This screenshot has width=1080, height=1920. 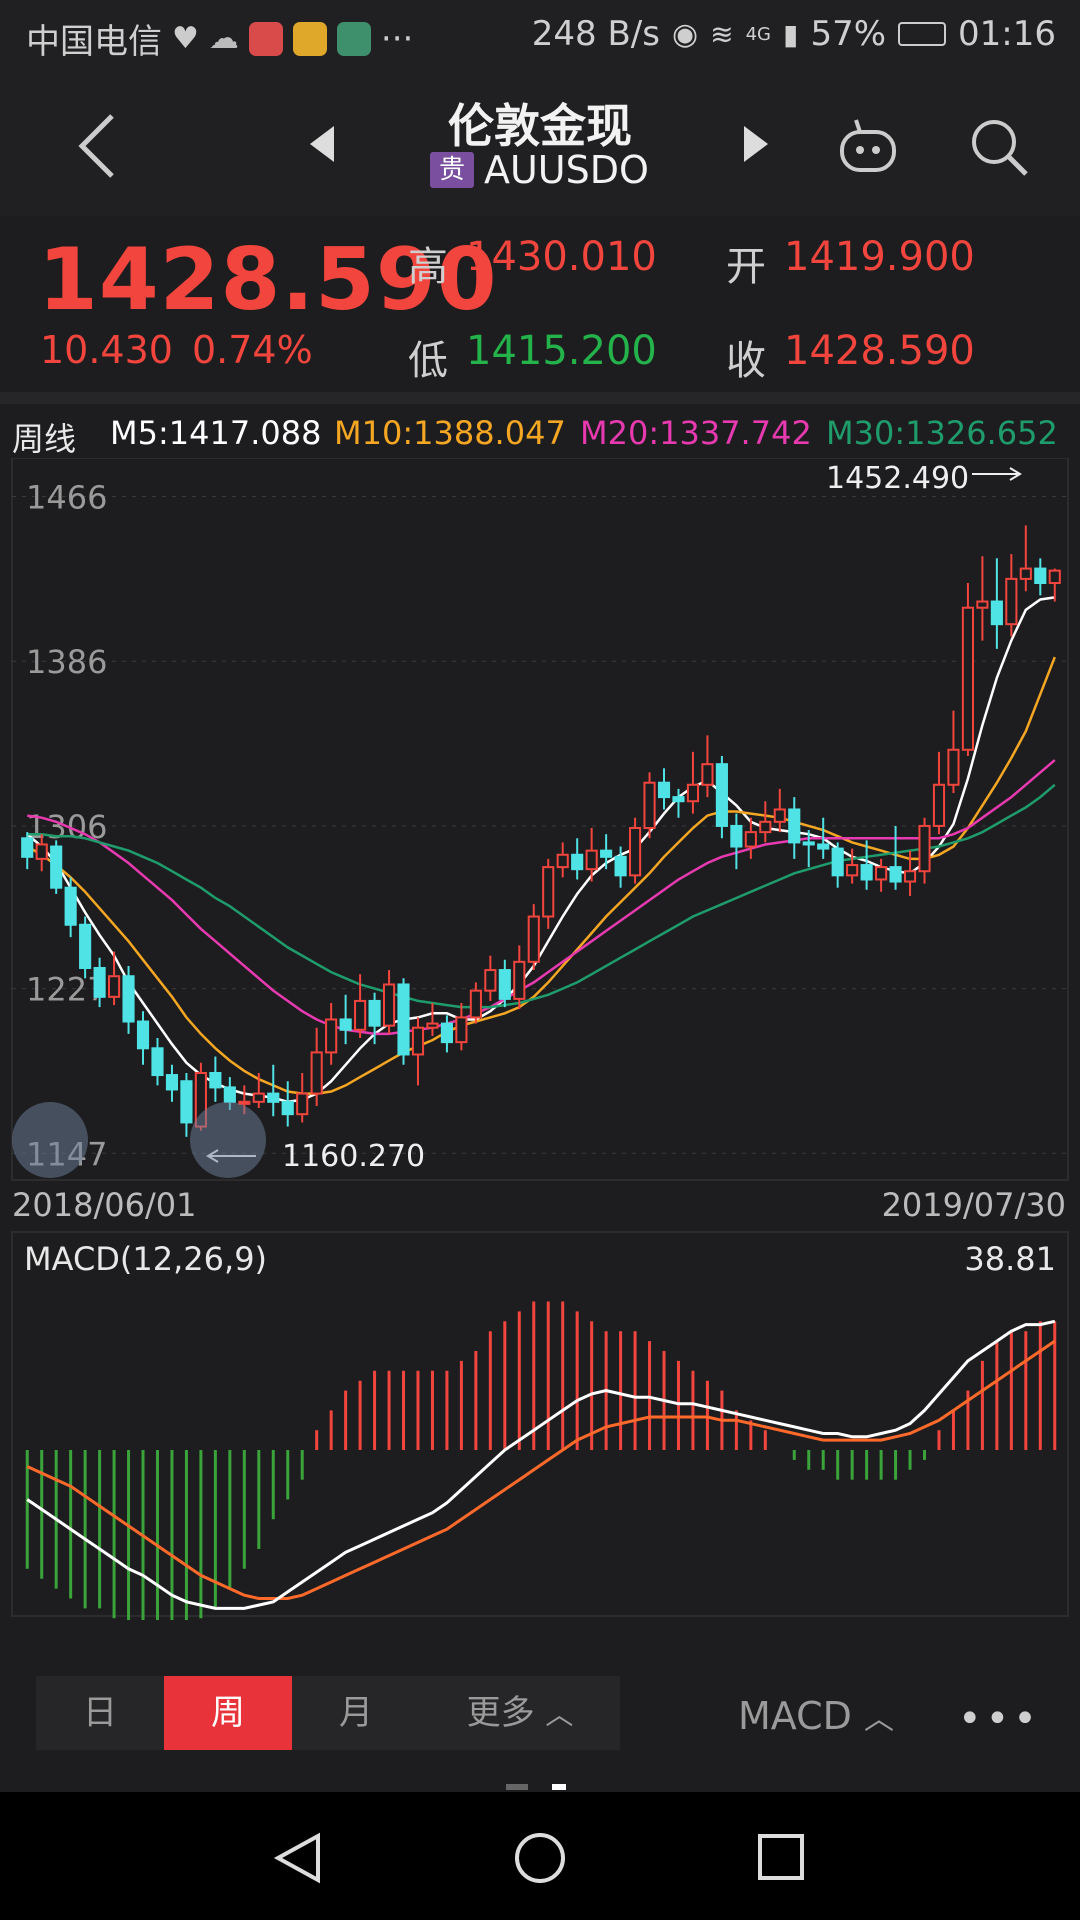 What do you see at coordinates (540, 398) in the screenshot?
I see `section-divider` at bounding box center [540, 398].